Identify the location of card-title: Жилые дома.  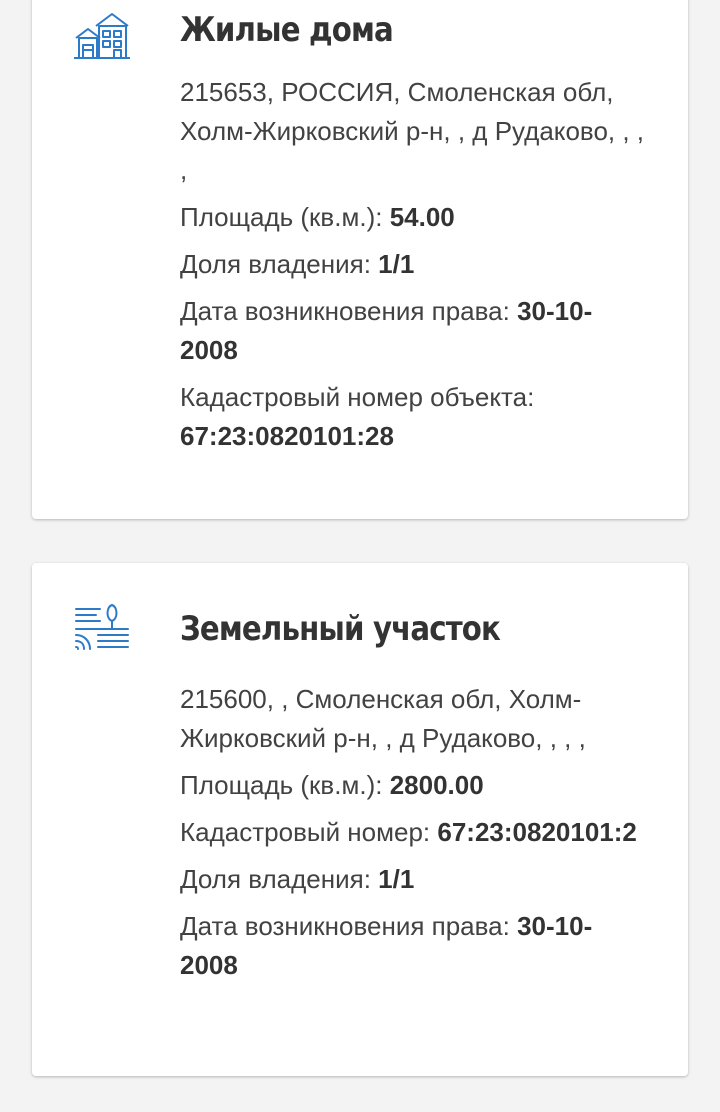
(287, 30).